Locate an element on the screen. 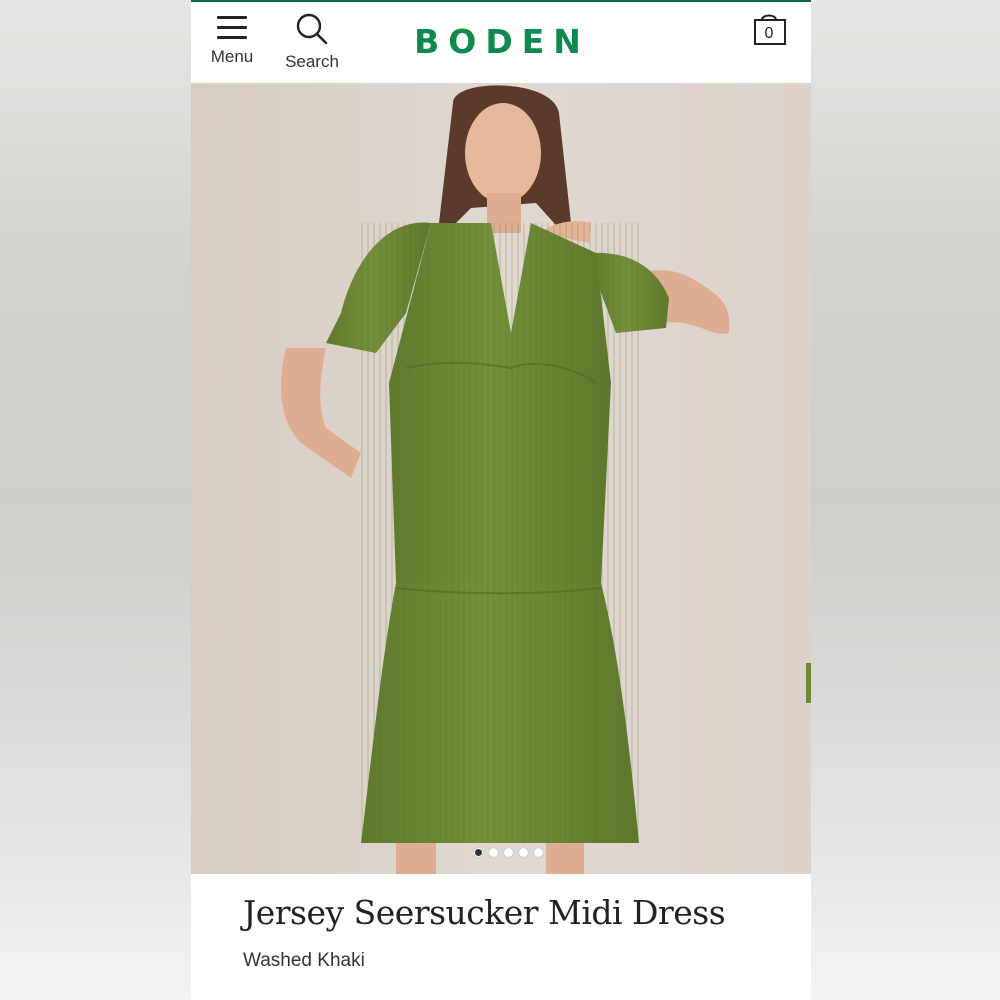 Image resolution: width=1000 pixels, height=1000 pixels. brand-logo: BODEN is located at coordinates (502, 41).